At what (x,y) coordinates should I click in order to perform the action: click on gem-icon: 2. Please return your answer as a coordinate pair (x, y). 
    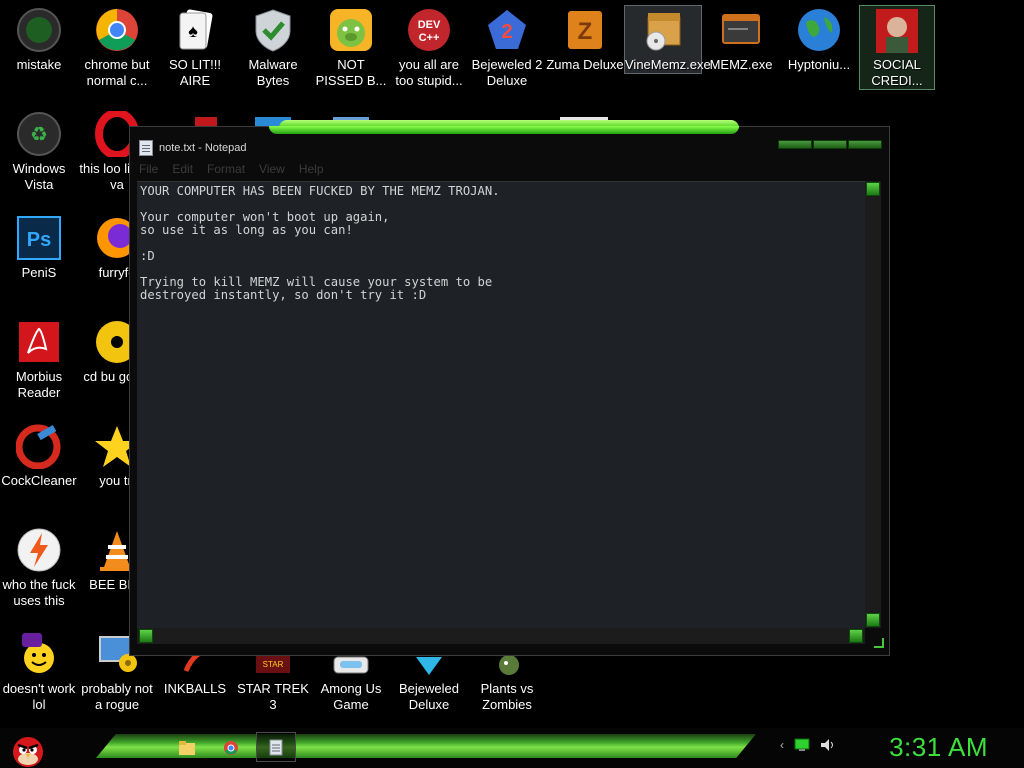
    Looking at the image, I should click on (507, 30).